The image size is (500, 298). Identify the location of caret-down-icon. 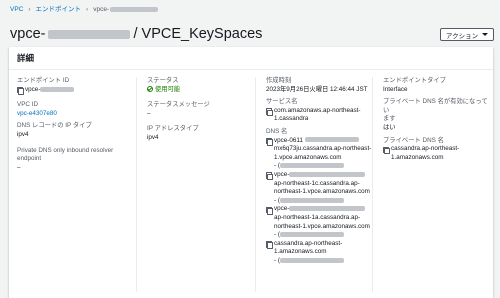
(485, 34).